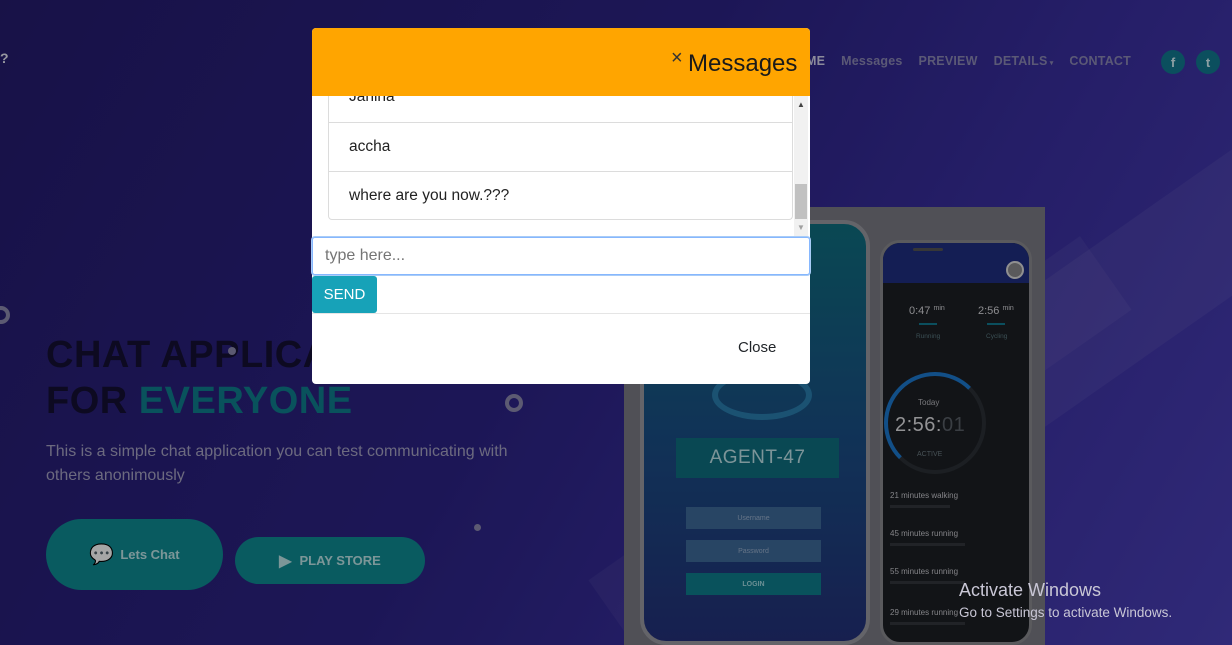 Image resolution: width=1232 pixels, height=645 pixels. I want to click on scroll-down-icon: ▼, so click(801, 227).